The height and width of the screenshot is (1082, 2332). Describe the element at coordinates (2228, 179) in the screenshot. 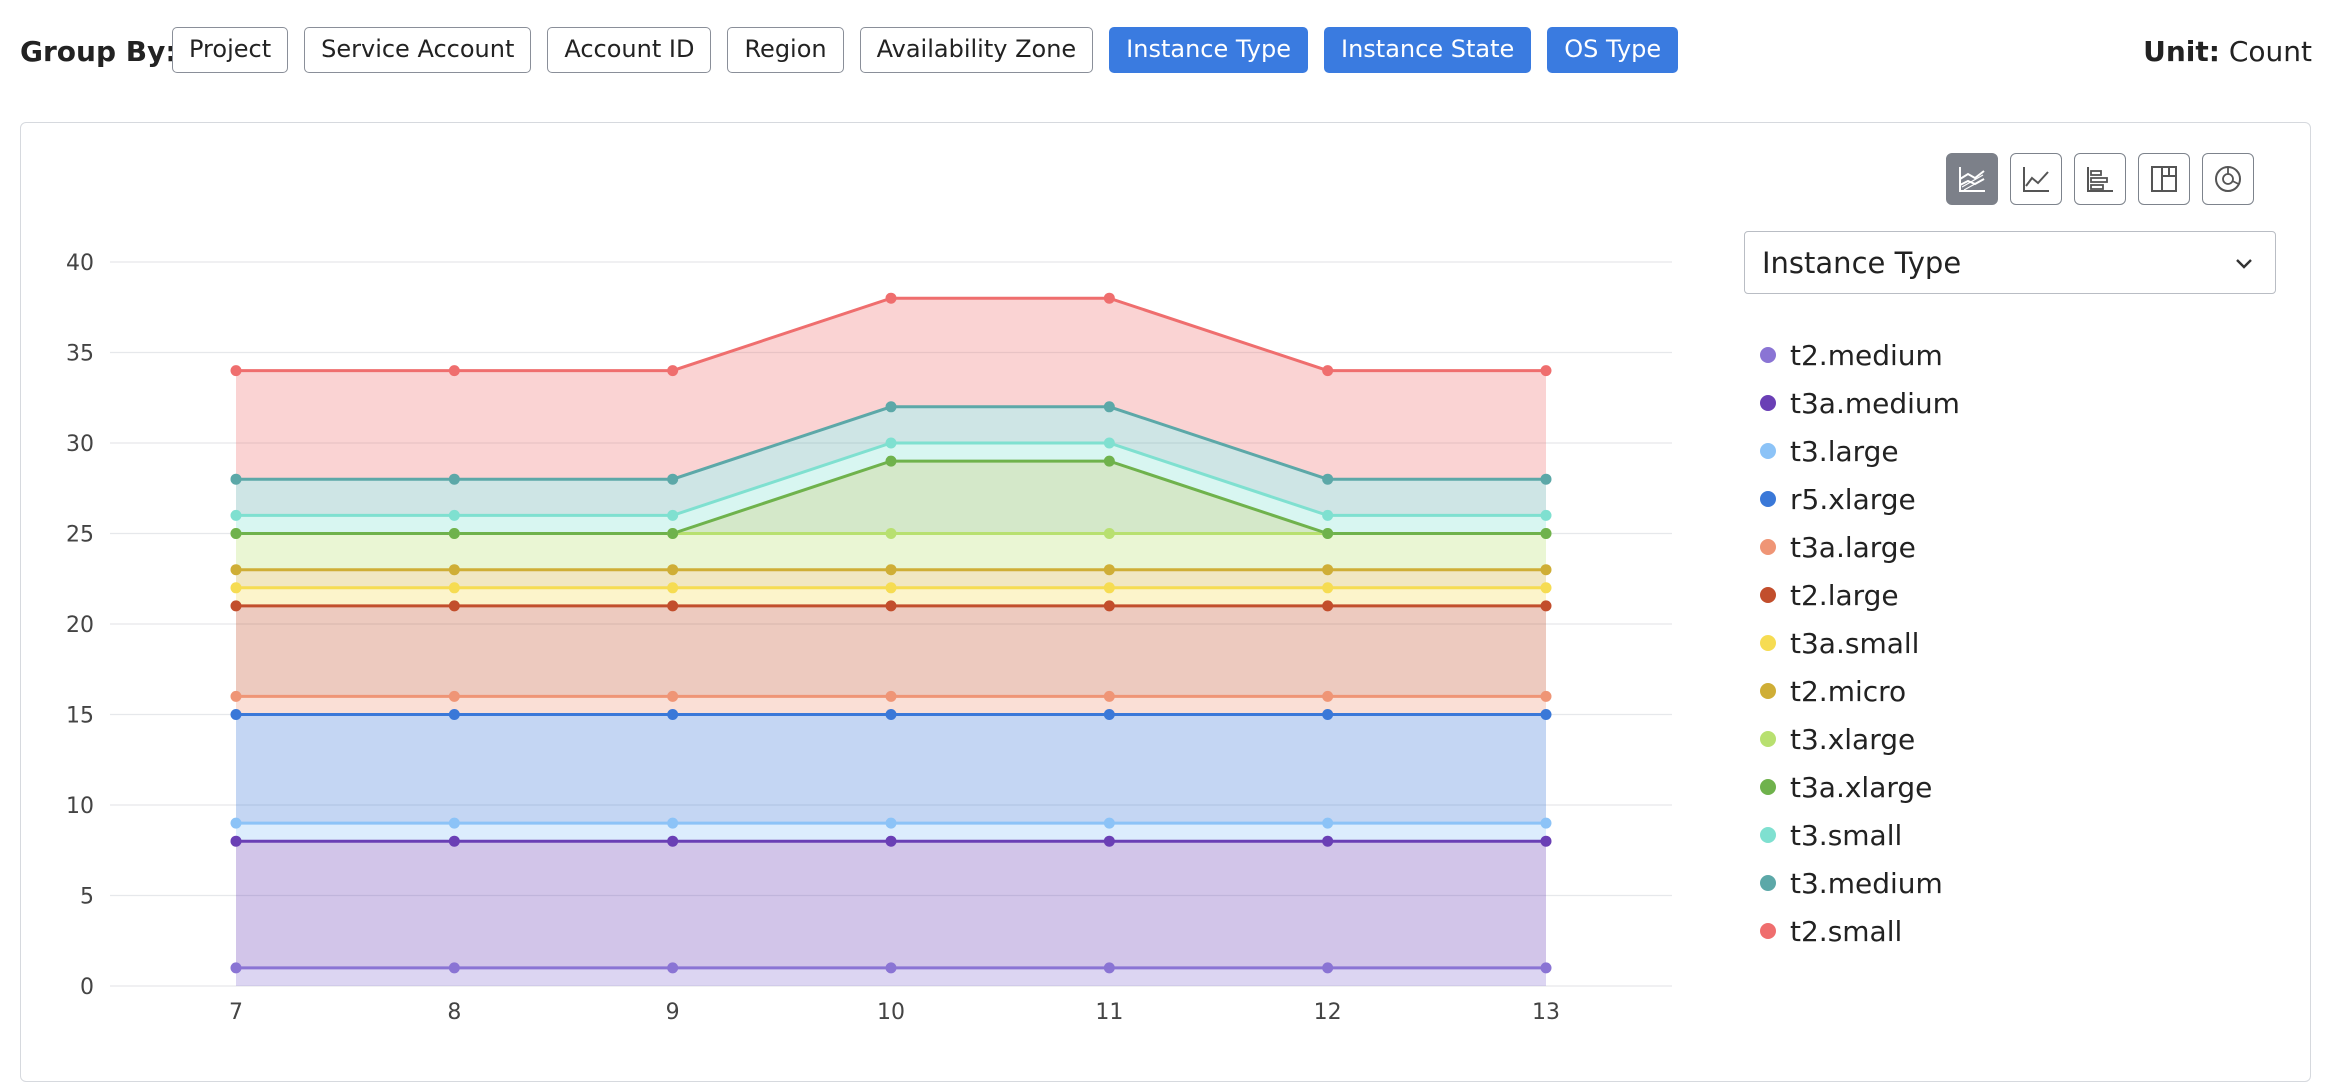

I see `pie-chart-button` at that location.